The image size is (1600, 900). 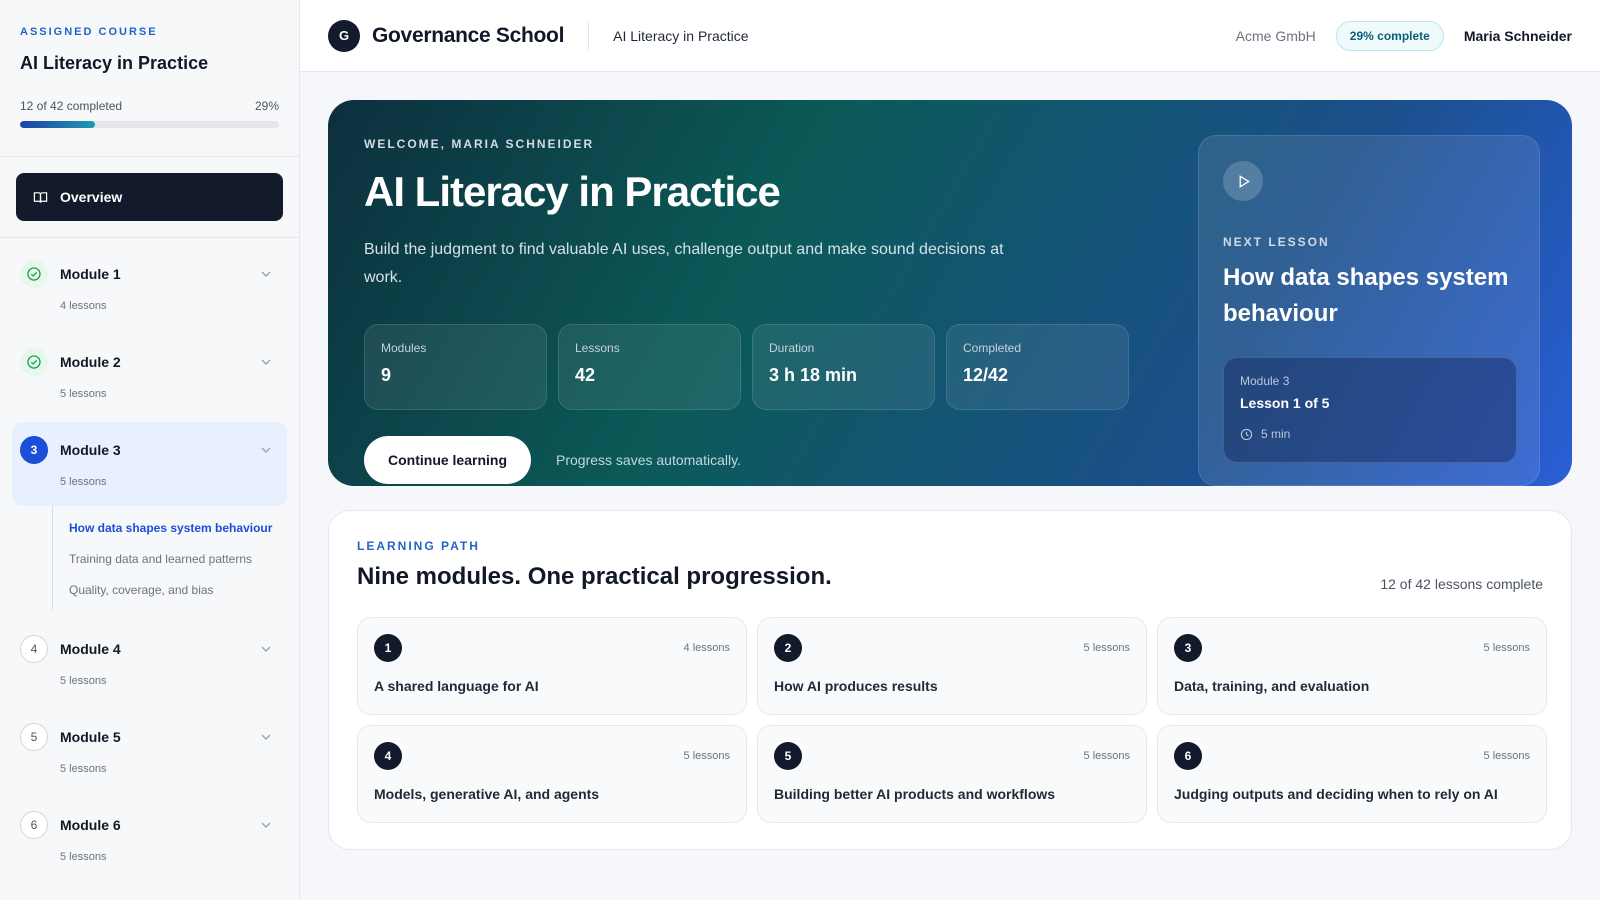 What do you see at coordinates (952, 666) in the screenshot?
I see `module-card-2: 2 5 lessons How AI produces results` at bounding box center [952, 666].